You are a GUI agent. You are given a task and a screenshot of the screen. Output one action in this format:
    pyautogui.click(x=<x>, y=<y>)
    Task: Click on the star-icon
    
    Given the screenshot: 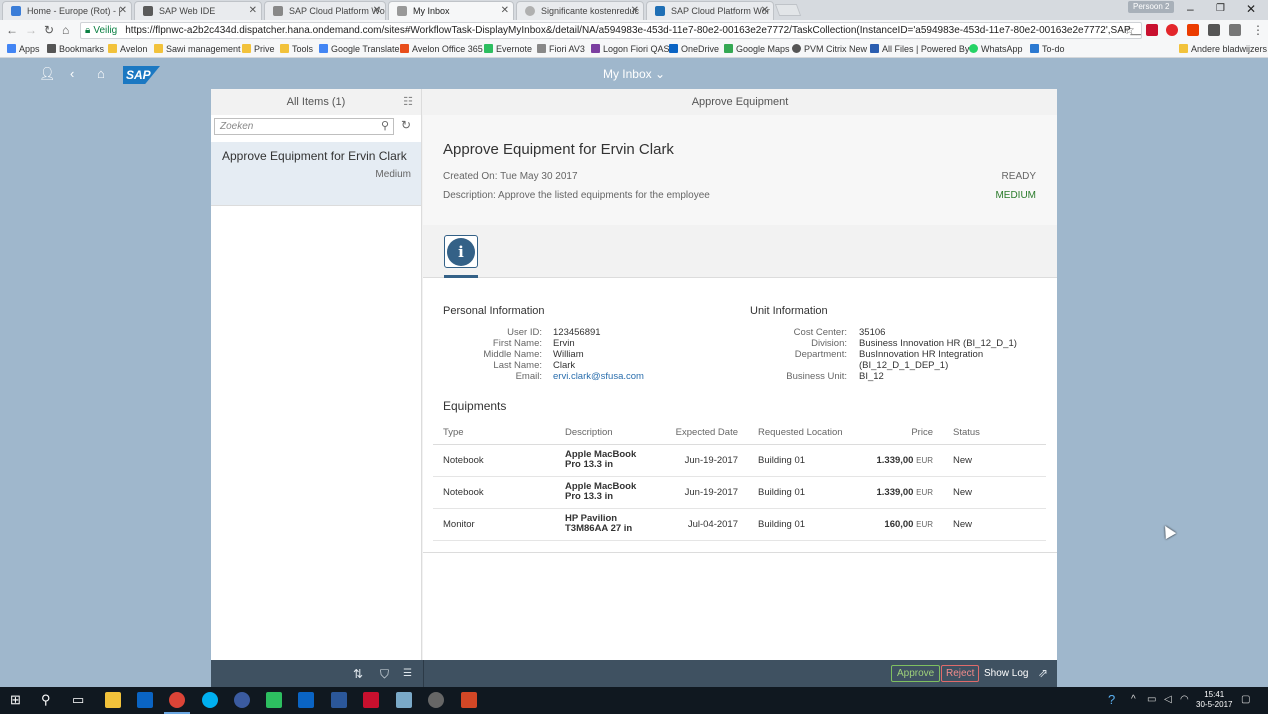 What is the action you would take?
    pyautogui.click(x=51, y=48)
    